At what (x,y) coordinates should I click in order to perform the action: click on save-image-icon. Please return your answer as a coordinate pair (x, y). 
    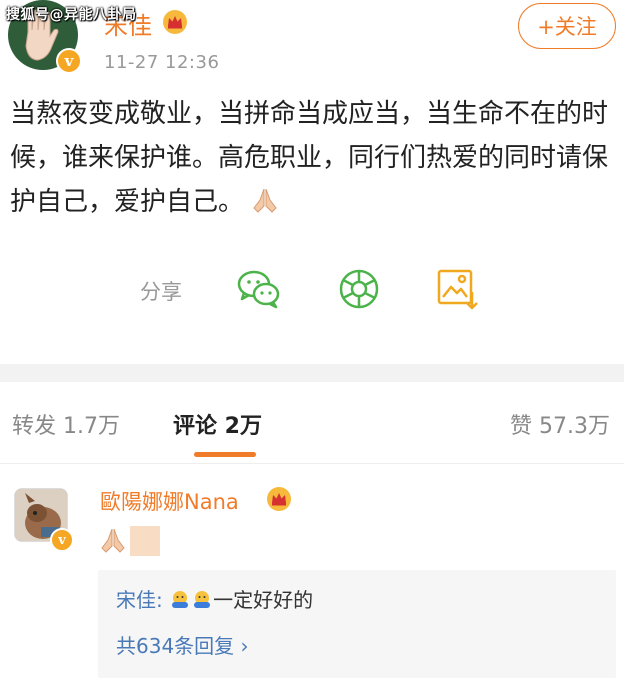
    Looking at the image, I should click on (457, 289).